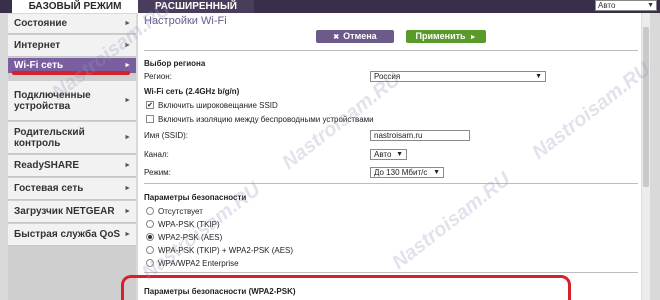  I want to click on sidebar-item-label: ReadySHARE, so click(47, 165).